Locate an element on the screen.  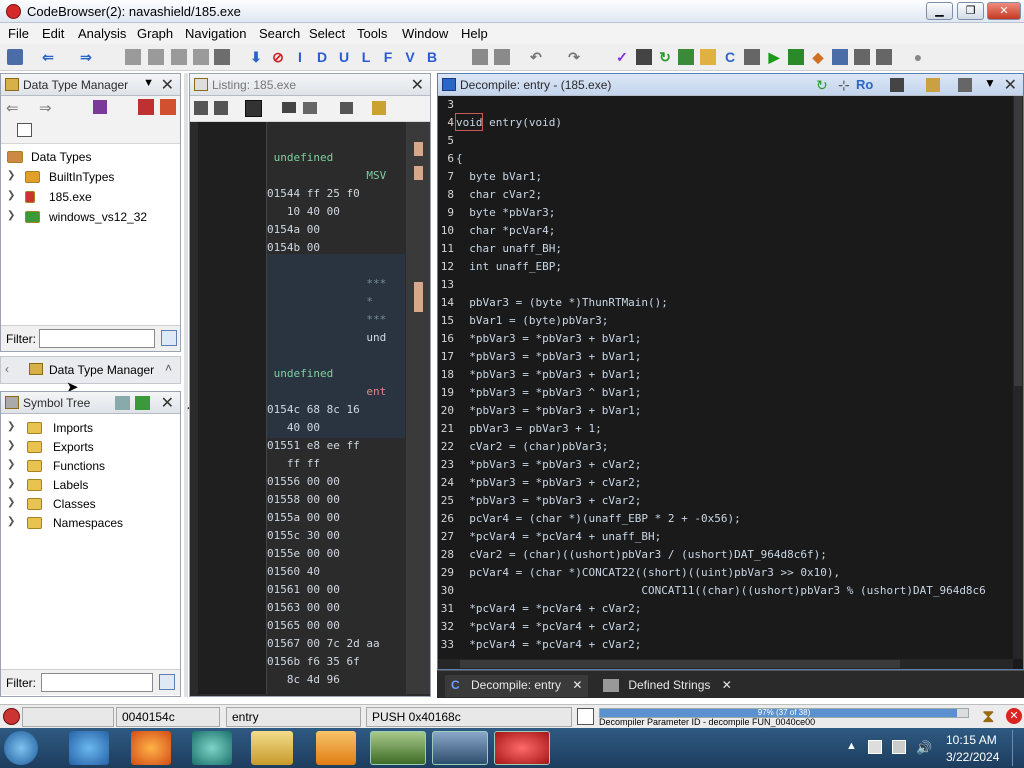
code-line: 4 void entry(void) is located at coordinates (500, 125).